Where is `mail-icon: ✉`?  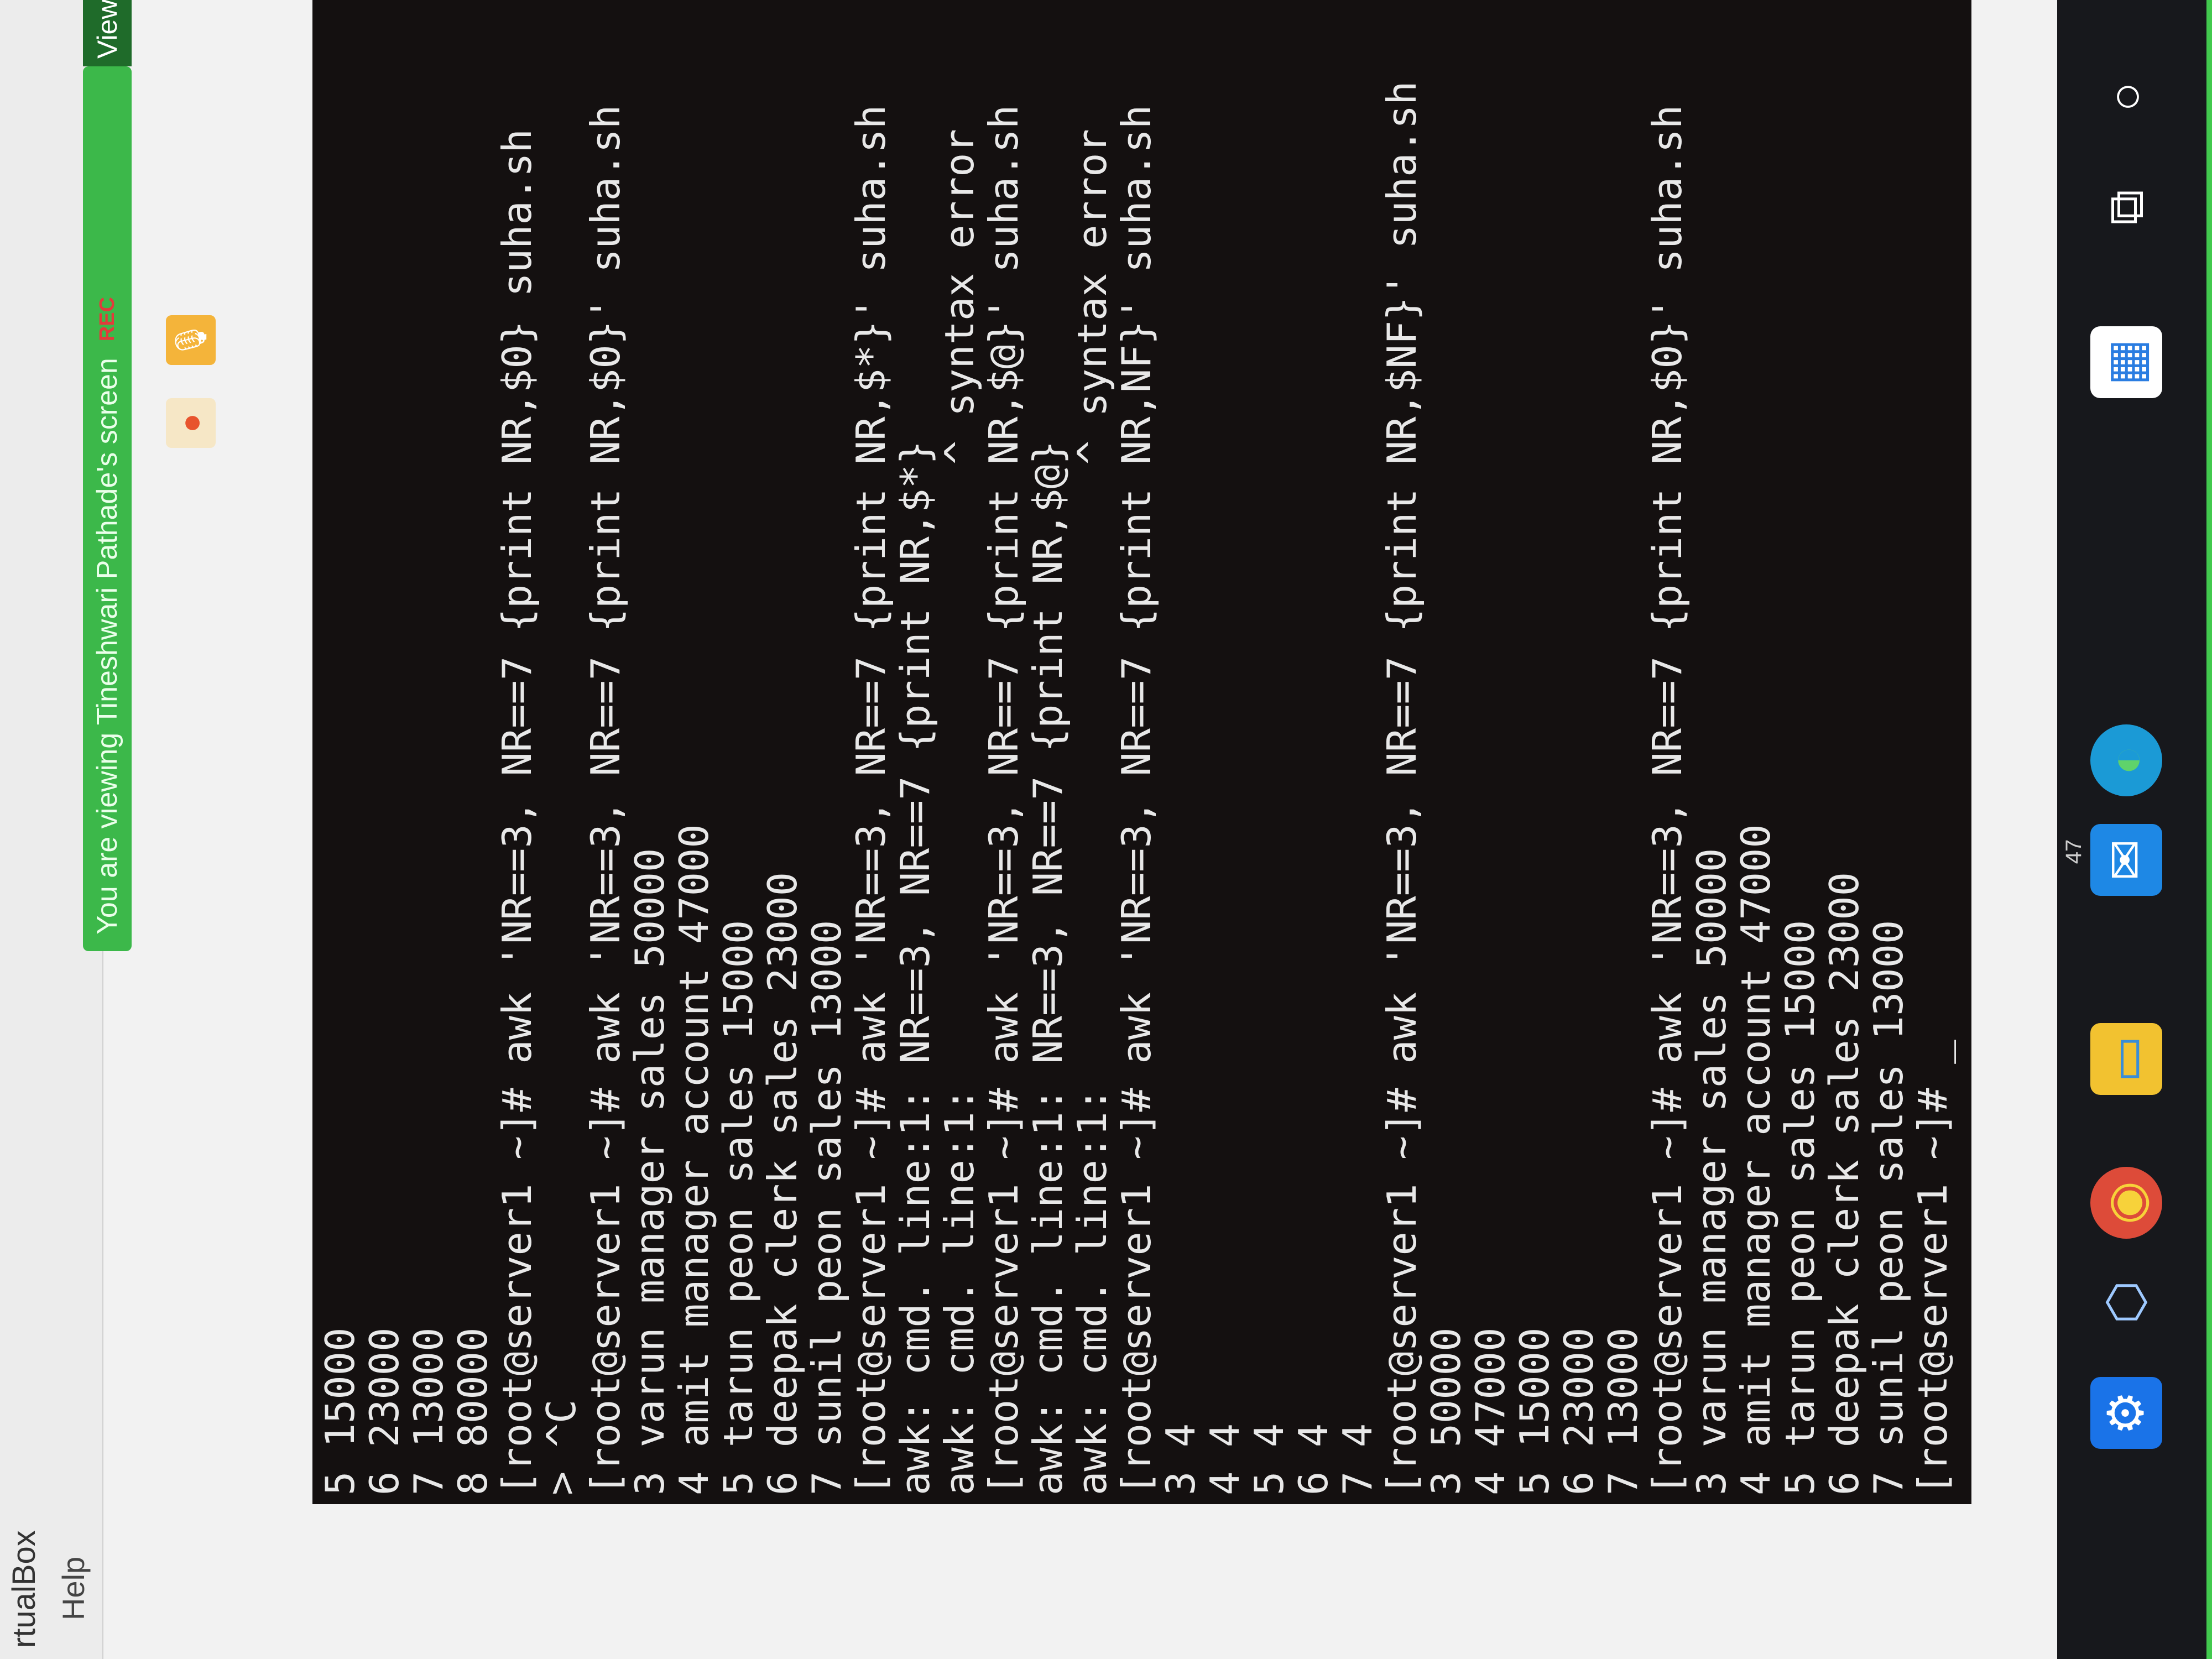 mail-icon: ✉ is located at coordinates (2126, 860).